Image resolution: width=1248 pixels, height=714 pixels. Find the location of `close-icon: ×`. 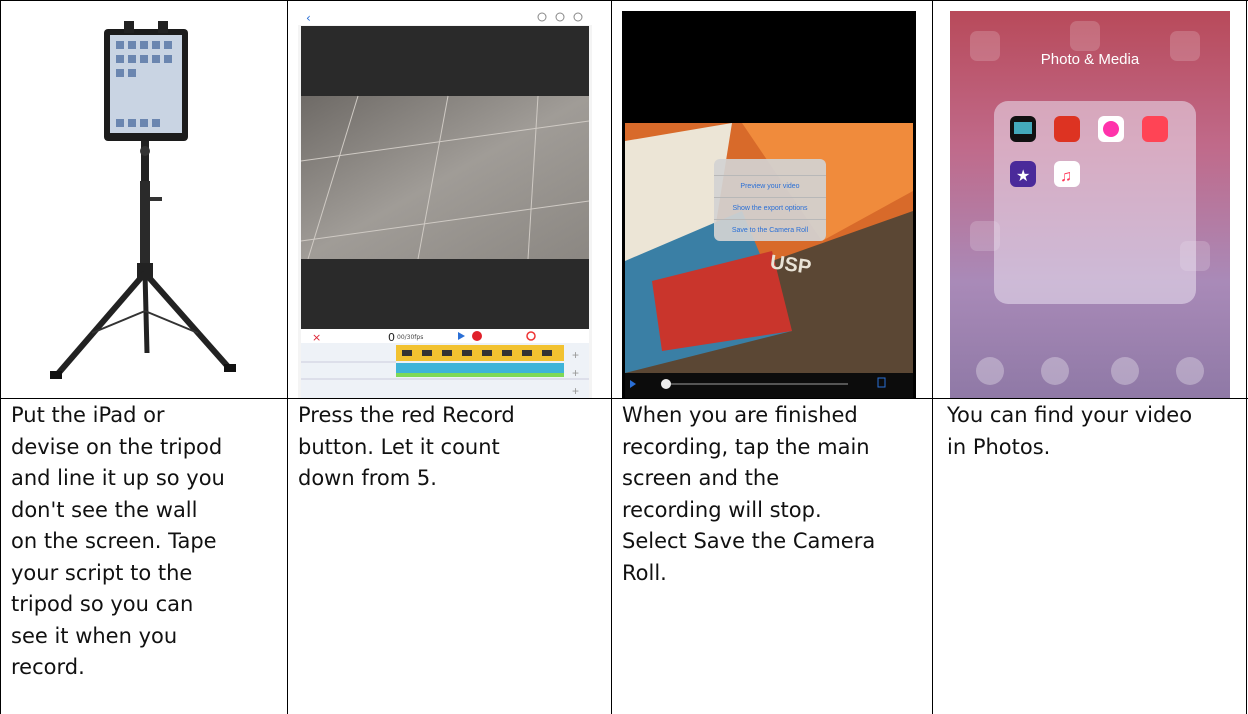

close-icon: × is located at coordinates (316, 337).